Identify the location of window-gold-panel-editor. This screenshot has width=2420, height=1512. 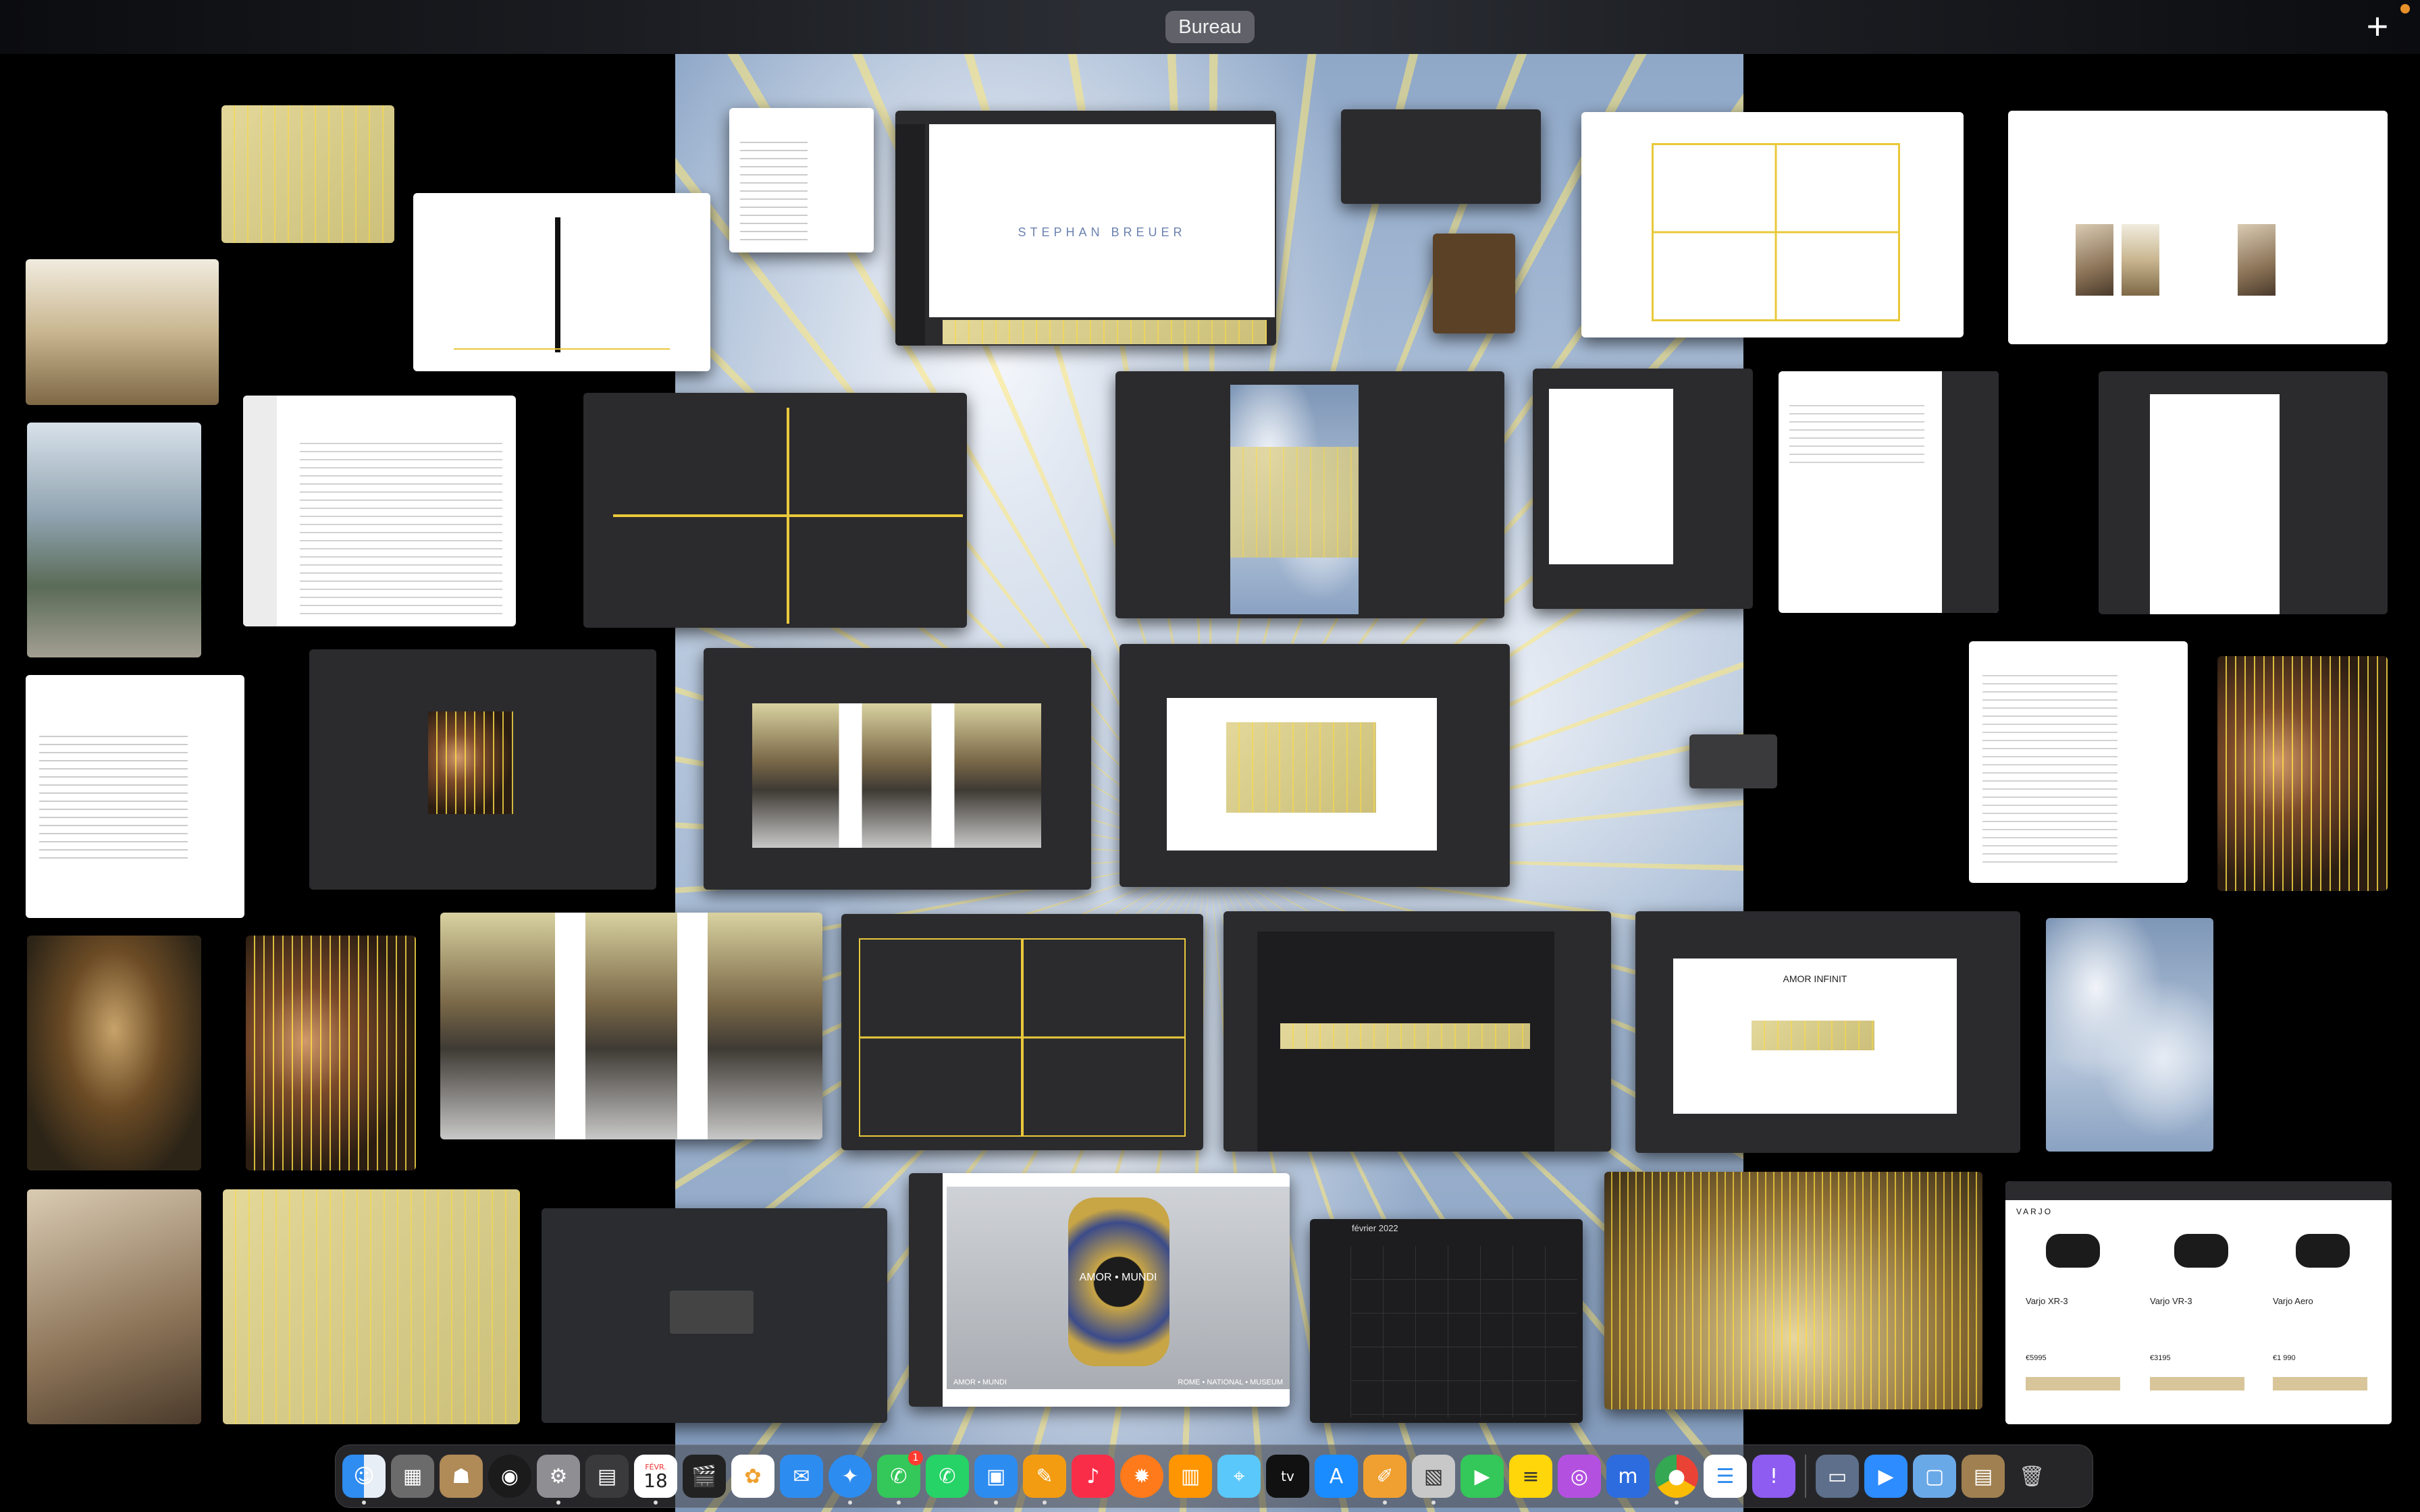
(1309, 494).